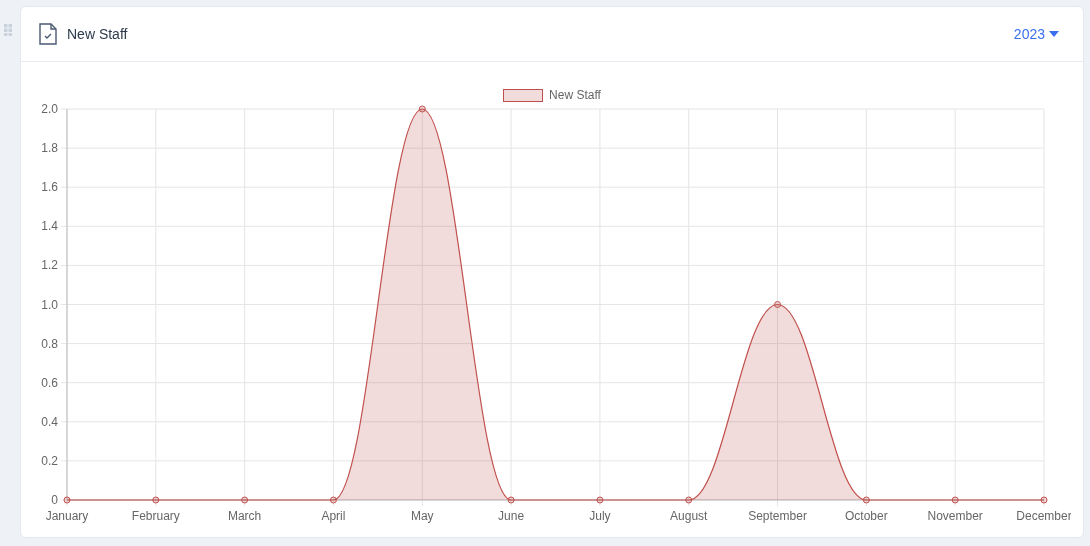 The width and height of the screenshot is (1090, 546). I want to click on document-check-icon, so click(48, 34).